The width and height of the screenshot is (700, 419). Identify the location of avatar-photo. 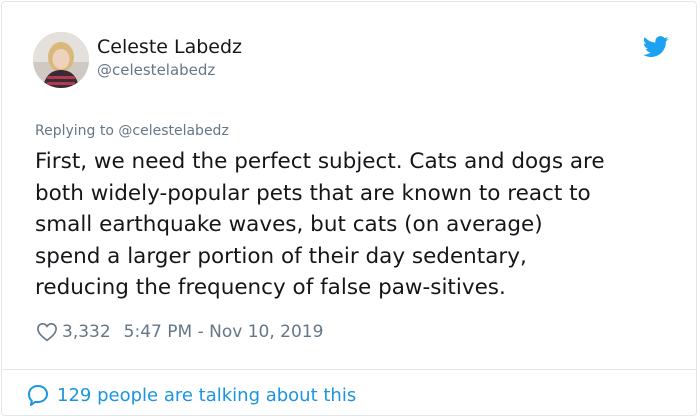
(61, 60).